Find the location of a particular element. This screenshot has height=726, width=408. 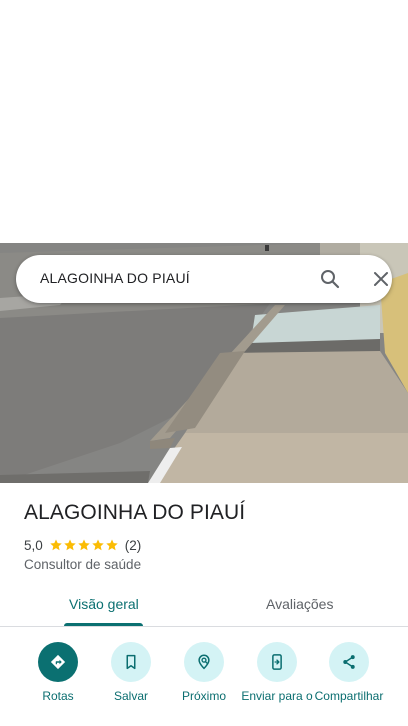

share-button: Compartilhar is located at coordinates (349, 672).